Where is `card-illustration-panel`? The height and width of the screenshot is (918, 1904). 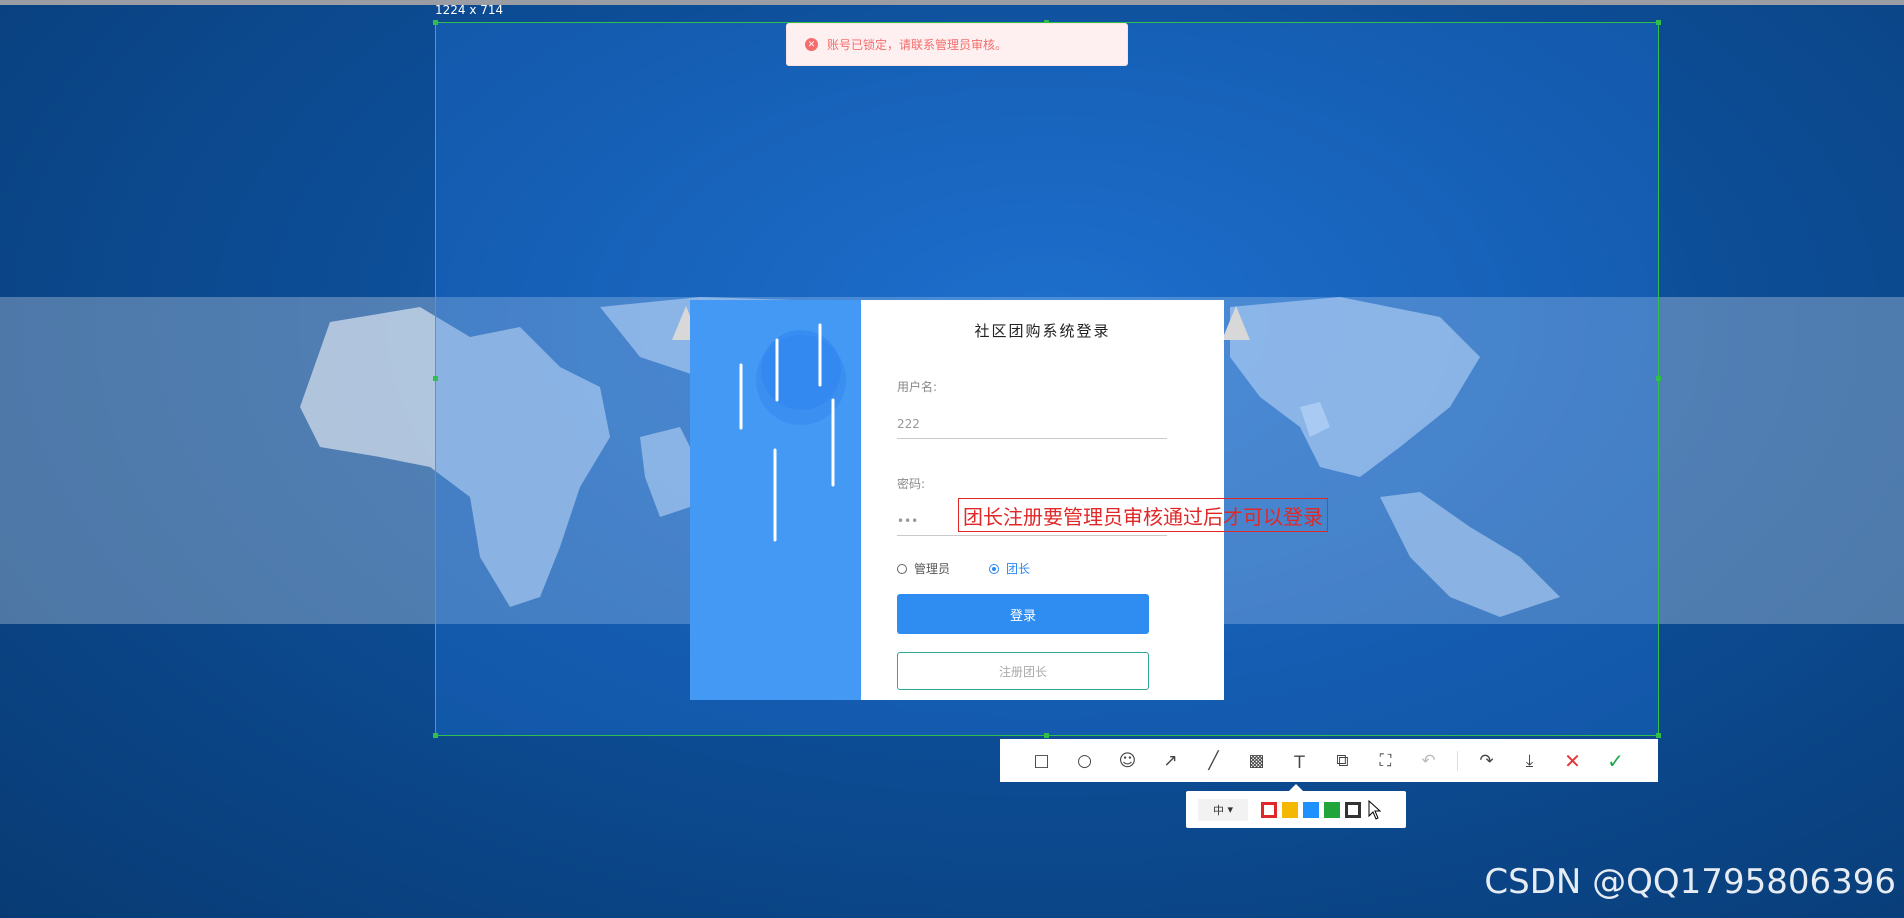 card-illustration-panel is located at coordinates (775, 500).